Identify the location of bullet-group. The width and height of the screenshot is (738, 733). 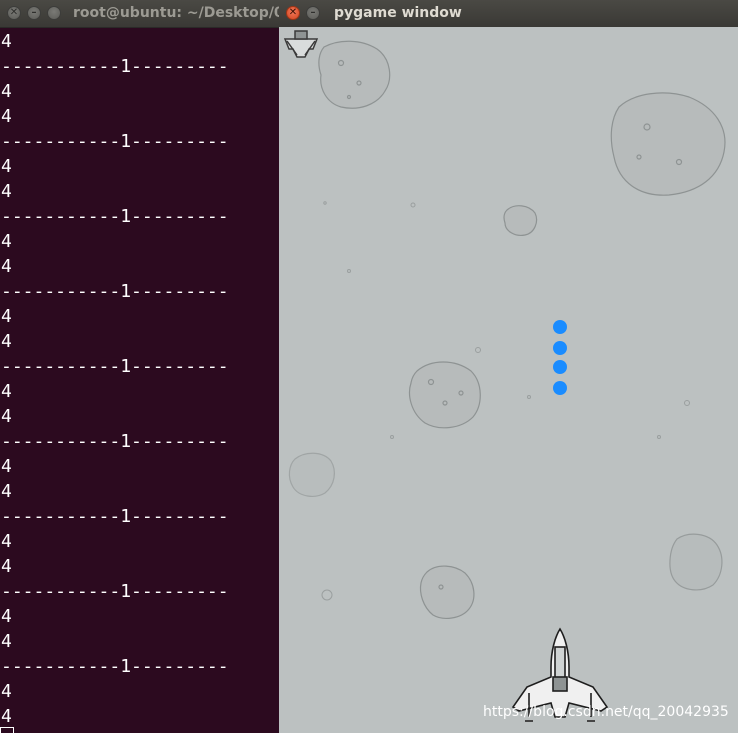
(560, 357).